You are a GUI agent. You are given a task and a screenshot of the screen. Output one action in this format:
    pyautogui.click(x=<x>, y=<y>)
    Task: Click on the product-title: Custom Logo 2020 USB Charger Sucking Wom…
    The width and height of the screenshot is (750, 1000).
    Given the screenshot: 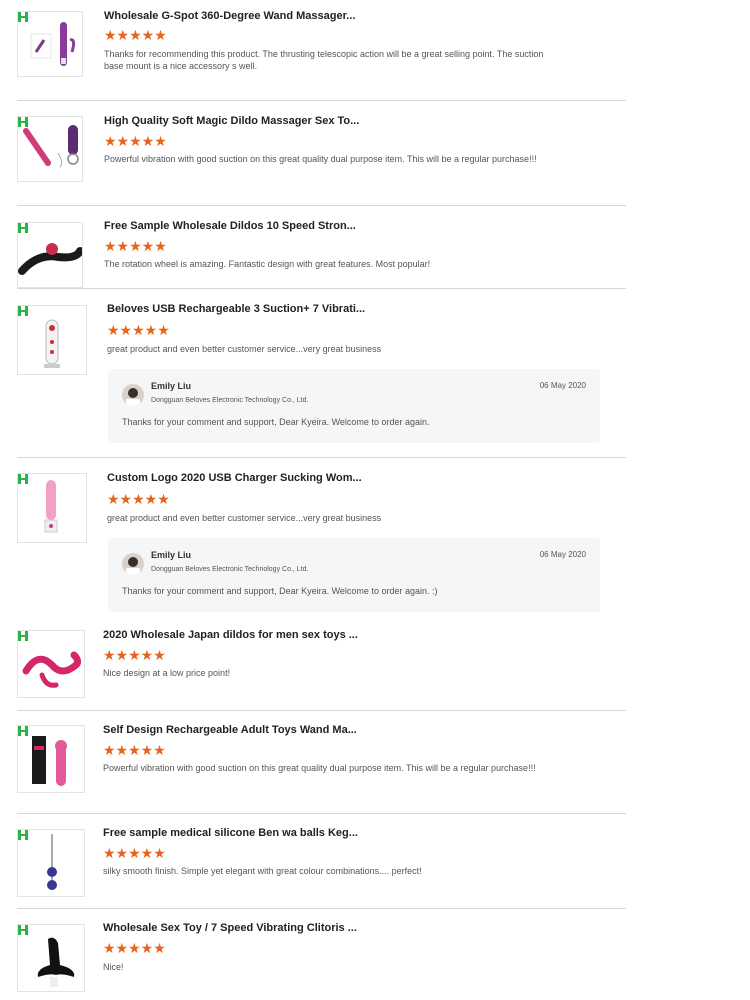 What is the action you would take?
    pyautogui.click(x=234, y=478)
    